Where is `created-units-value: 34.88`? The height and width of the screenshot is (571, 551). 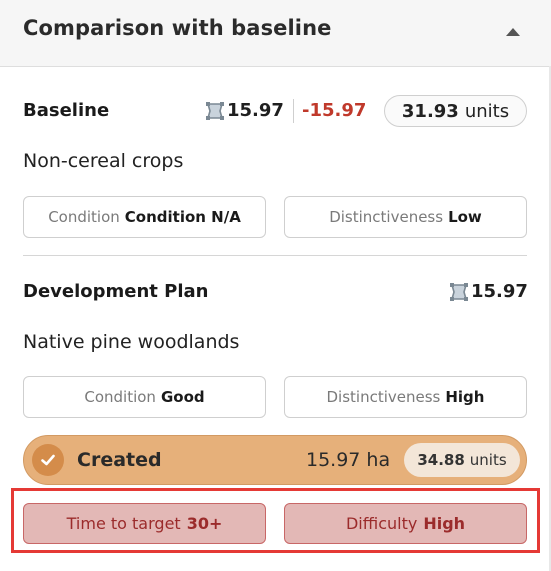
created-units-value: 34.88 is located at coordinates (441, 460).